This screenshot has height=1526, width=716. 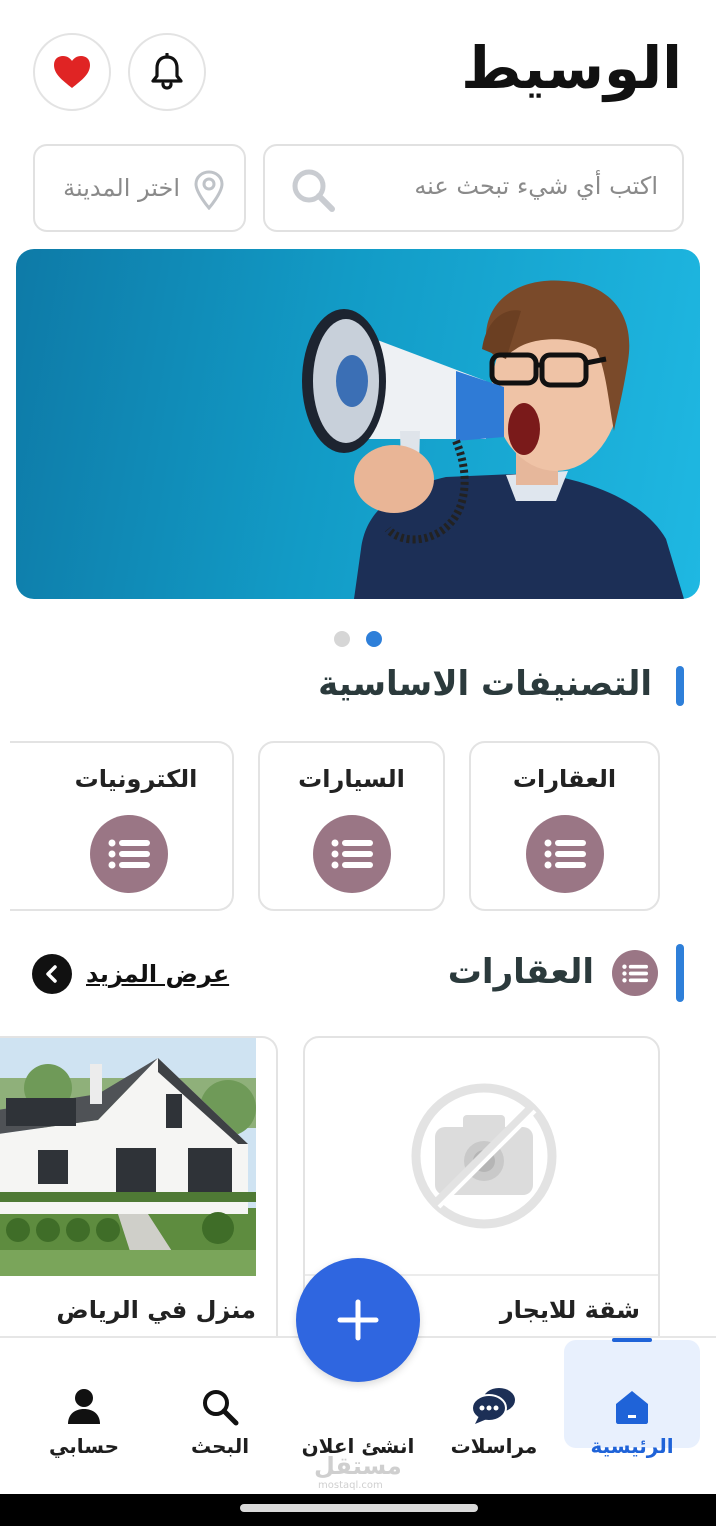 I want to click on listing-title: منزل في الرياض, so click(x=156, y=1310).